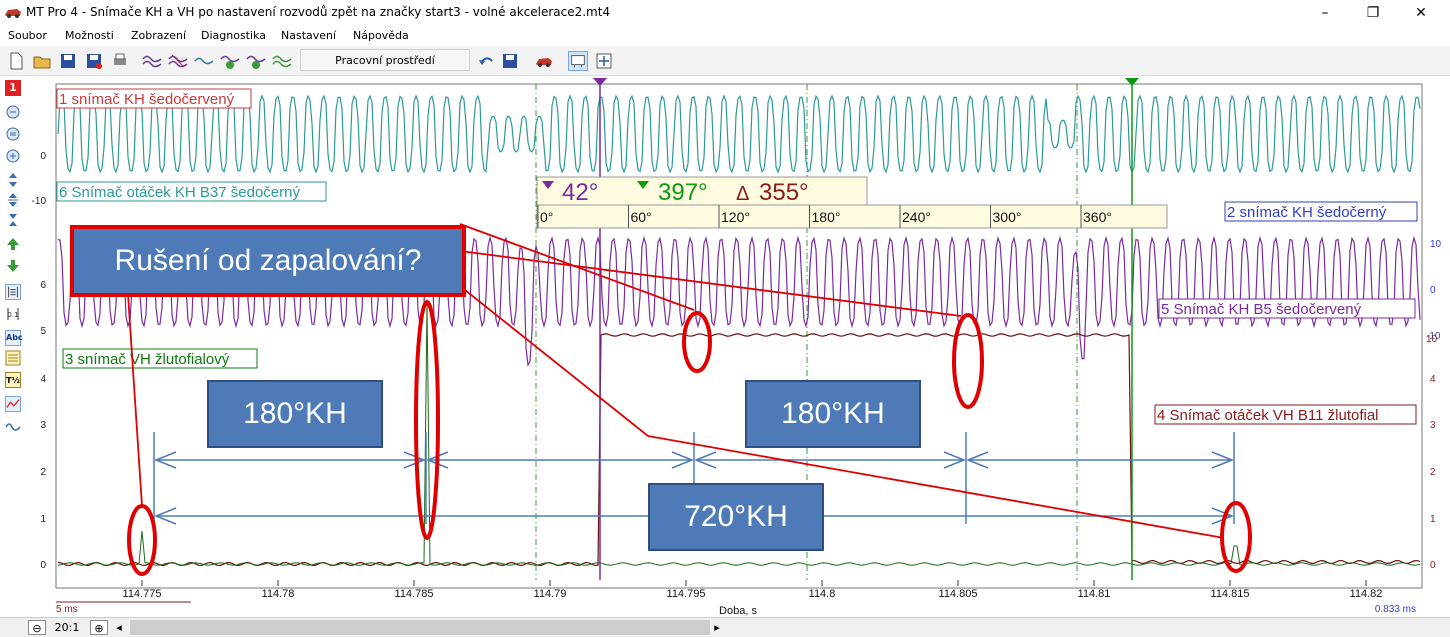  I want to click on open-folder-icon, so click(42, 61).